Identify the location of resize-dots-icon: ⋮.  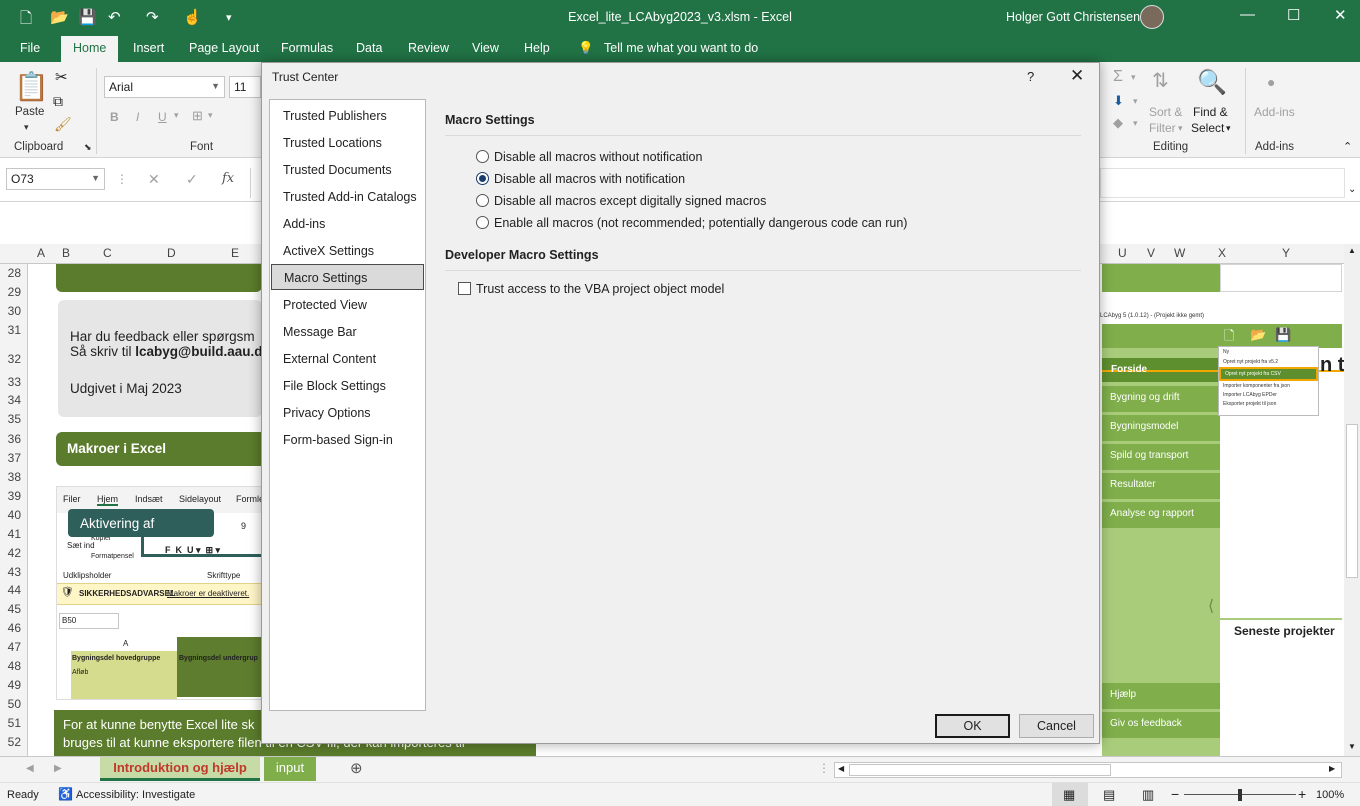
(122, 179).